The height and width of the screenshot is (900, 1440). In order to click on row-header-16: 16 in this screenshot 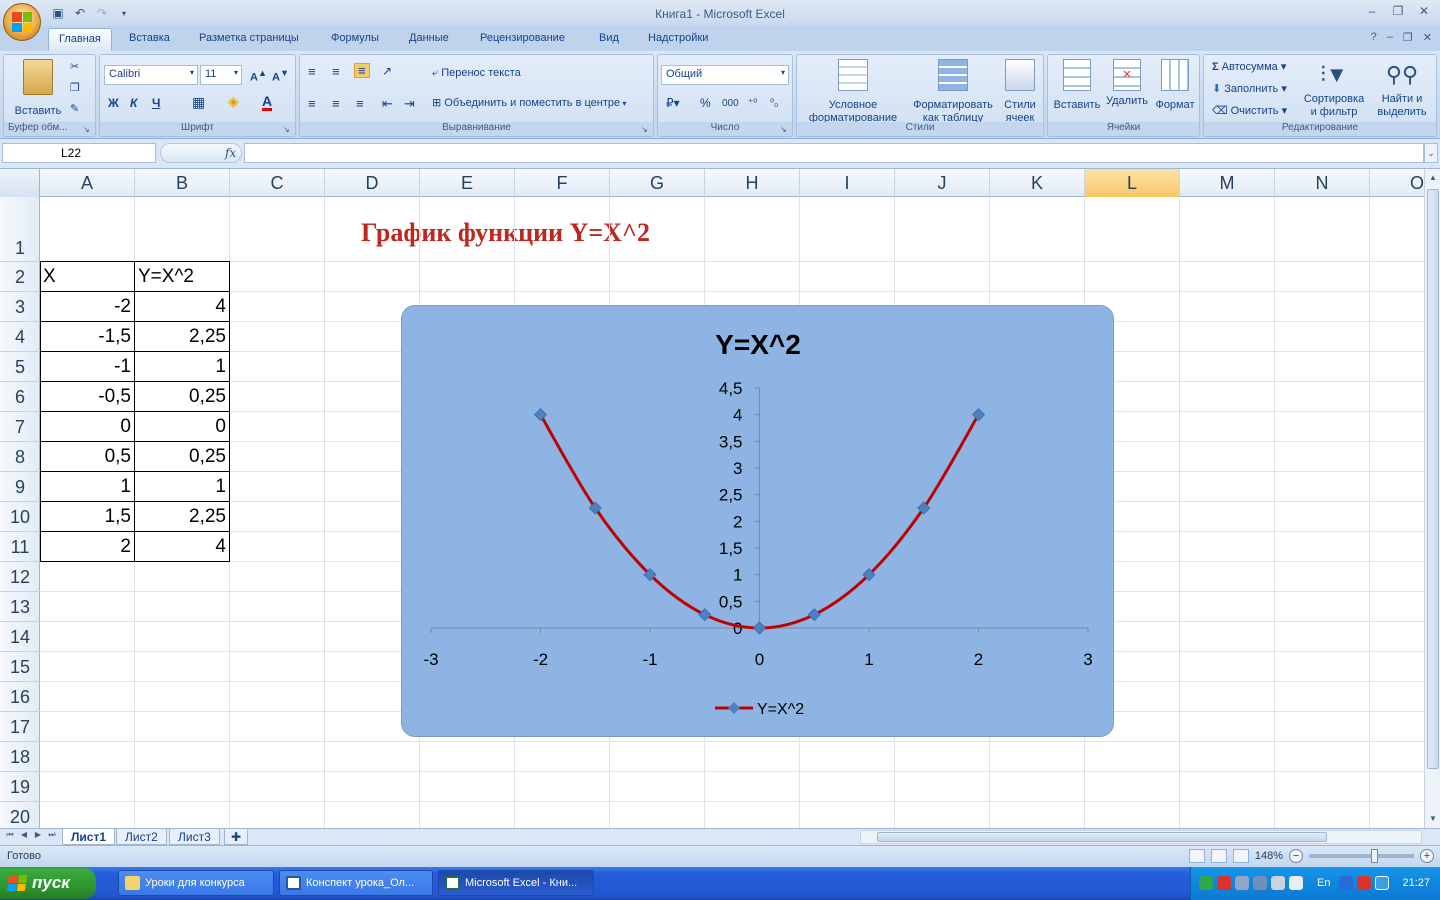, I will do `click(20, 697)`.